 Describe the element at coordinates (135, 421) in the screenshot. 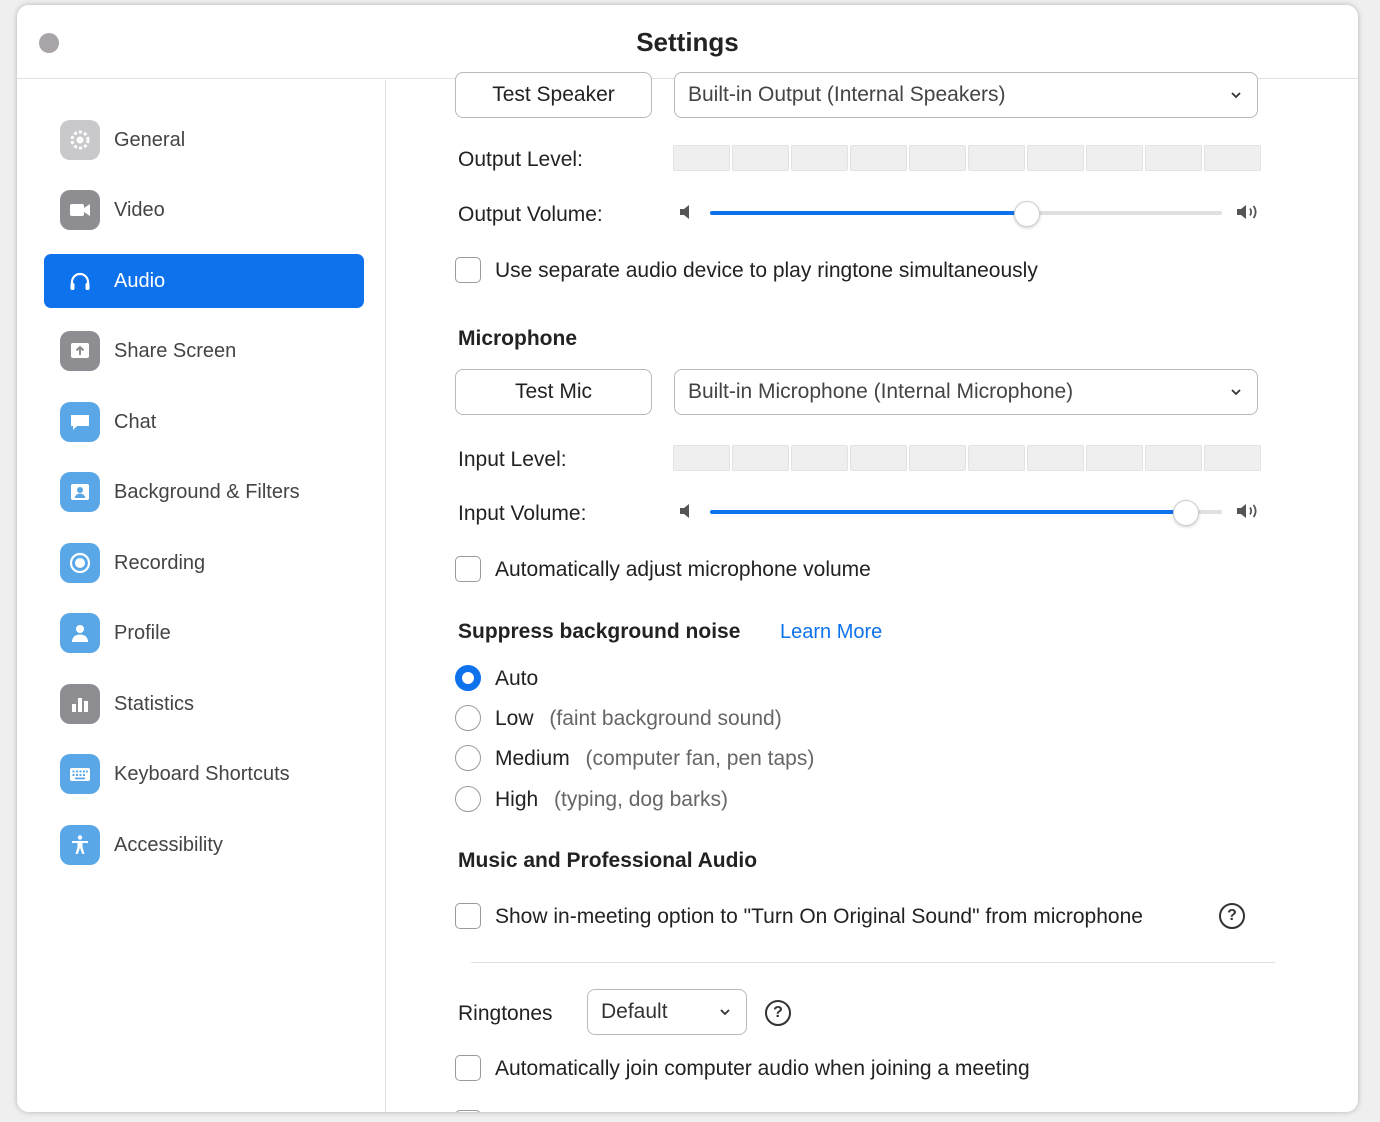

I see `sidebar-item-label: Chat` at that location.